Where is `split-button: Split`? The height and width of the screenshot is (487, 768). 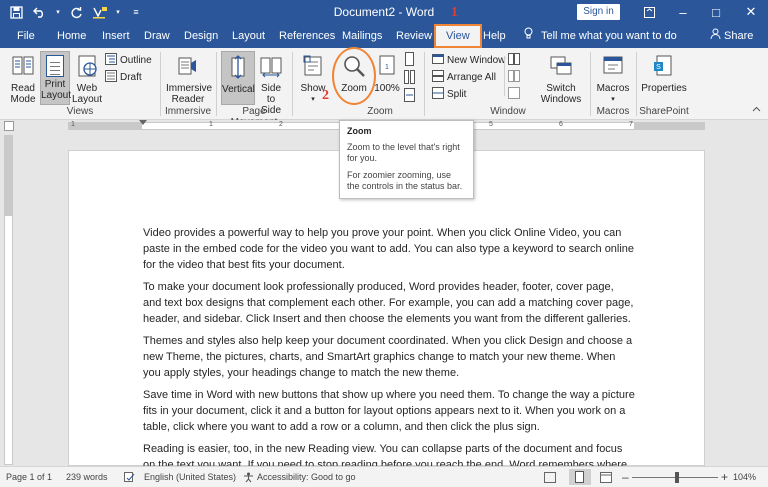
split-button: Split is located at coordinates (449, 94).